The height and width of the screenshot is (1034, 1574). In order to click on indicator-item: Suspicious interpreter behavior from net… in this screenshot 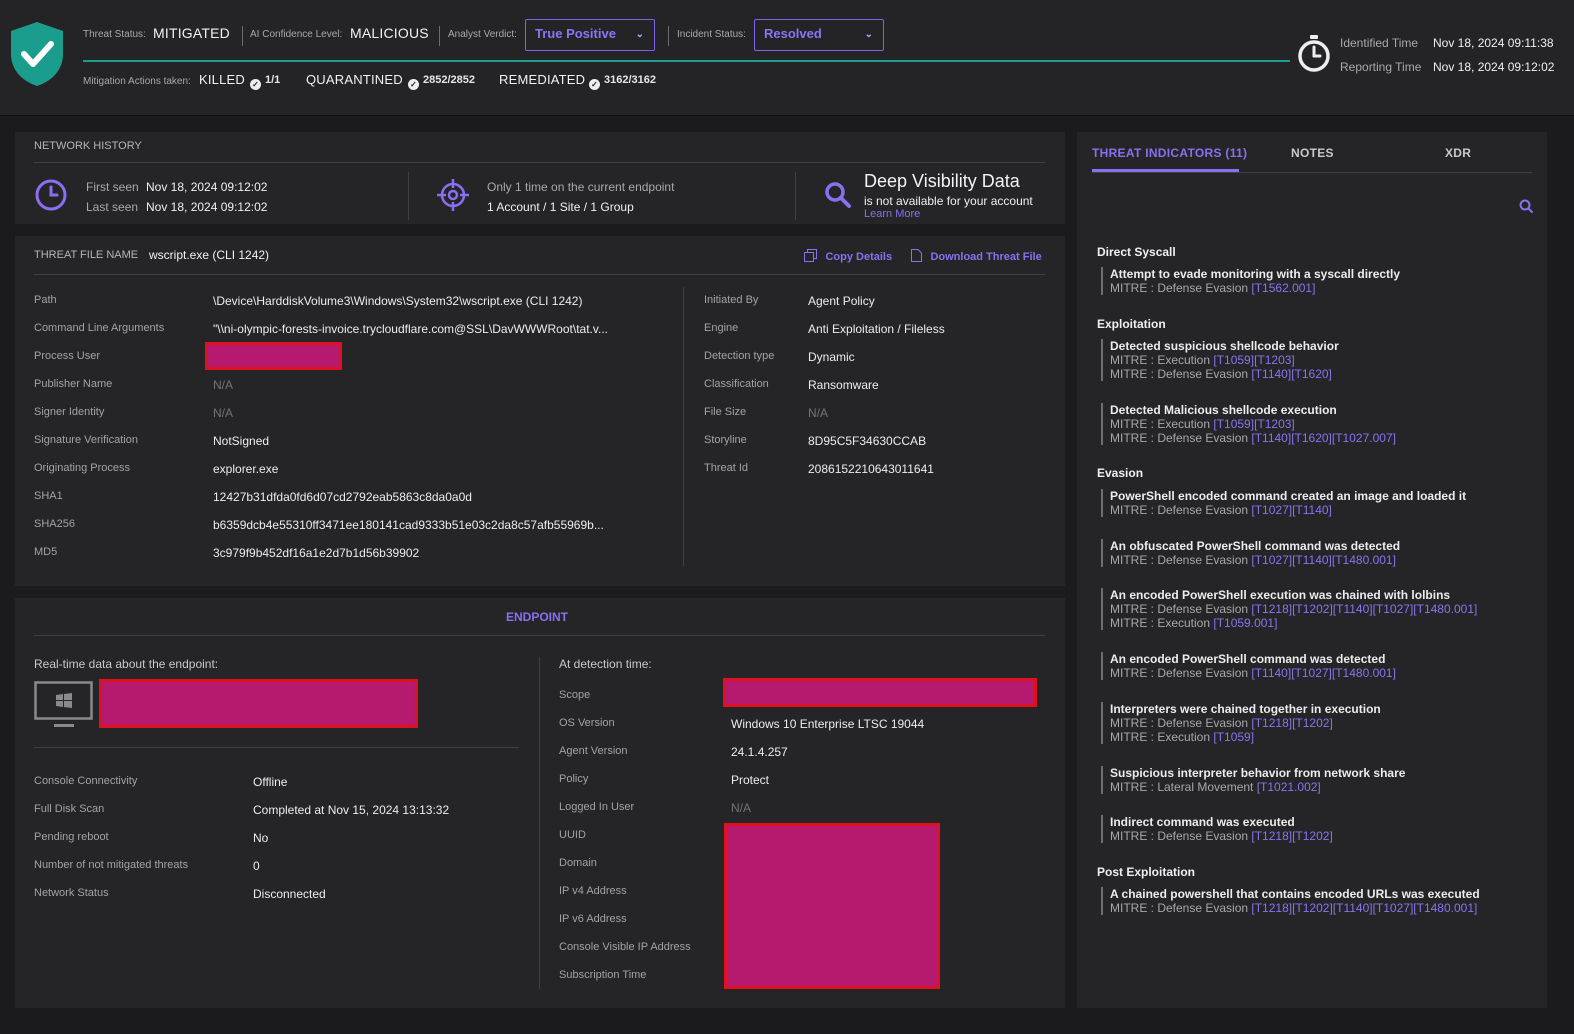, I will do `click(1253, 780)`.